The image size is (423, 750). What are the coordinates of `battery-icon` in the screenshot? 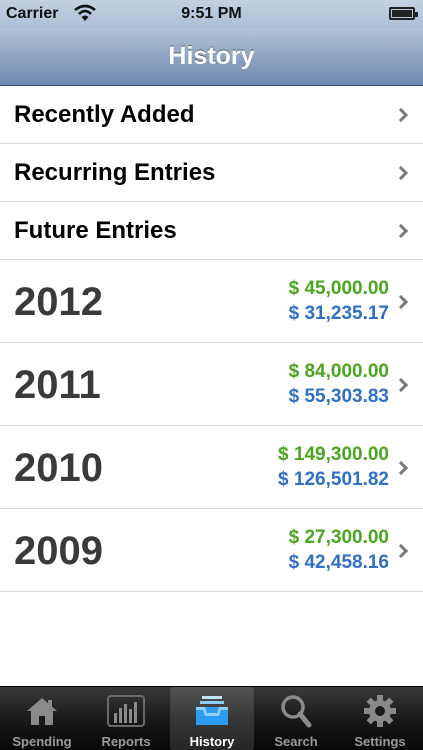 It's located at (403, 13).